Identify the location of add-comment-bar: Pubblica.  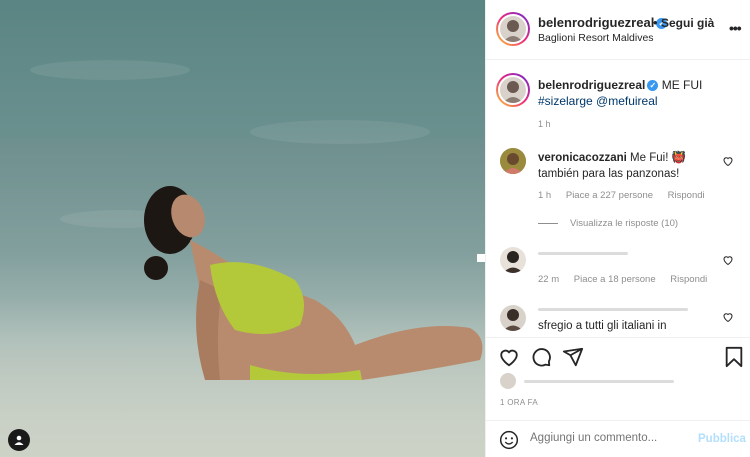
(618, 438).